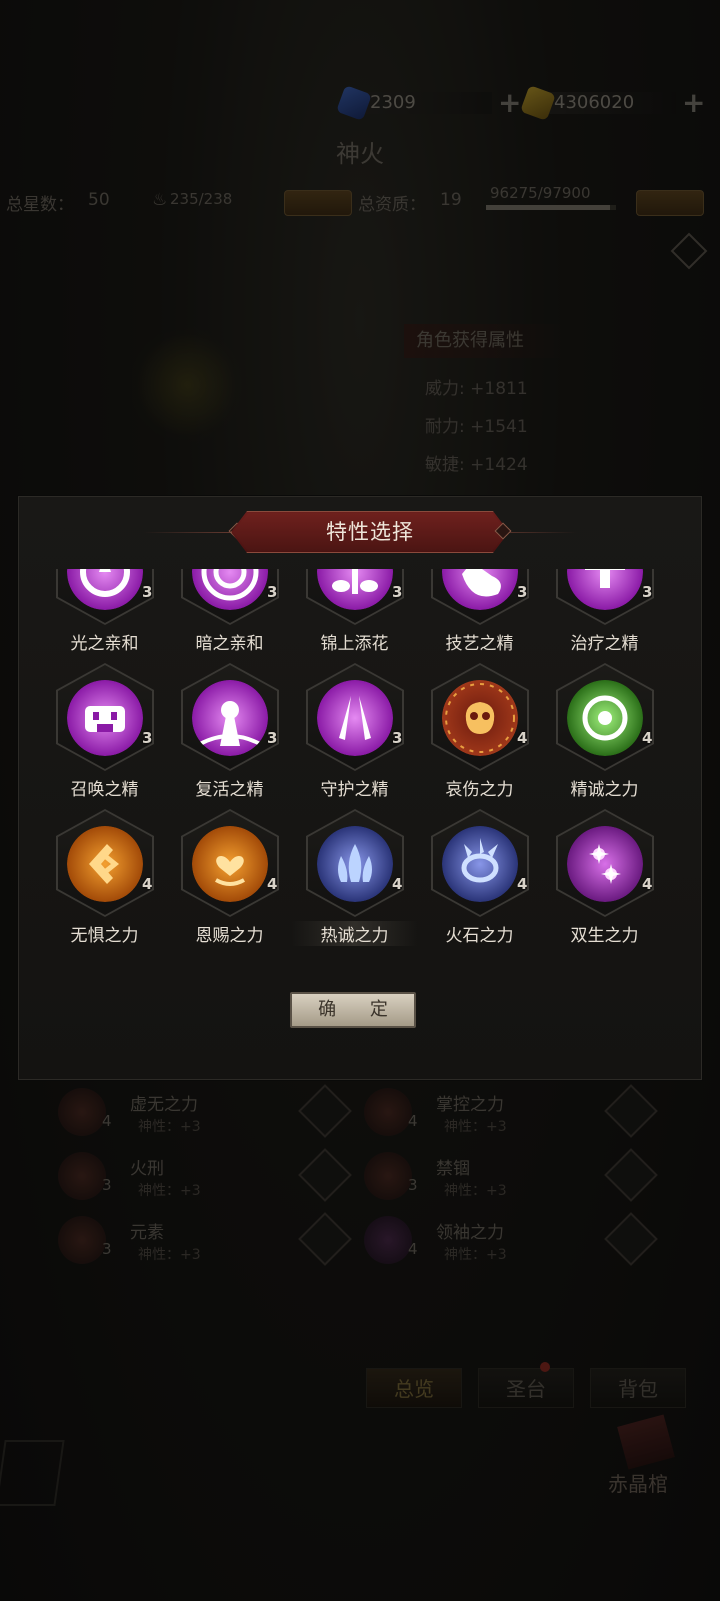 This screenshot has width=720, height=1601. I want to click on trait-cell: 3 锦上添花, so click(354, 616).